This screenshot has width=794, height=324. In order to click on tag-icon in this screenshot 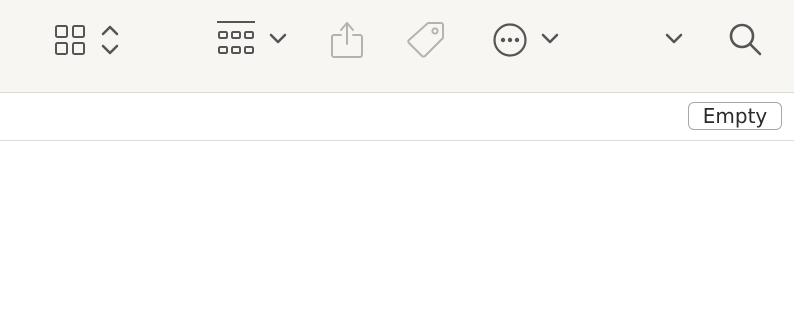, I will do `click(425, 40)`.